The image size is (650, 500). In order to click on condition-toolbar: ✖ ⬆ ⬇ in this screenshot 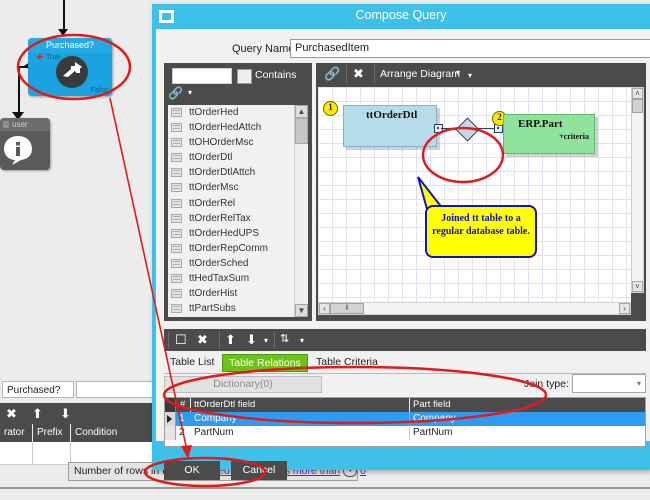, I will do `click(79, 413)`.